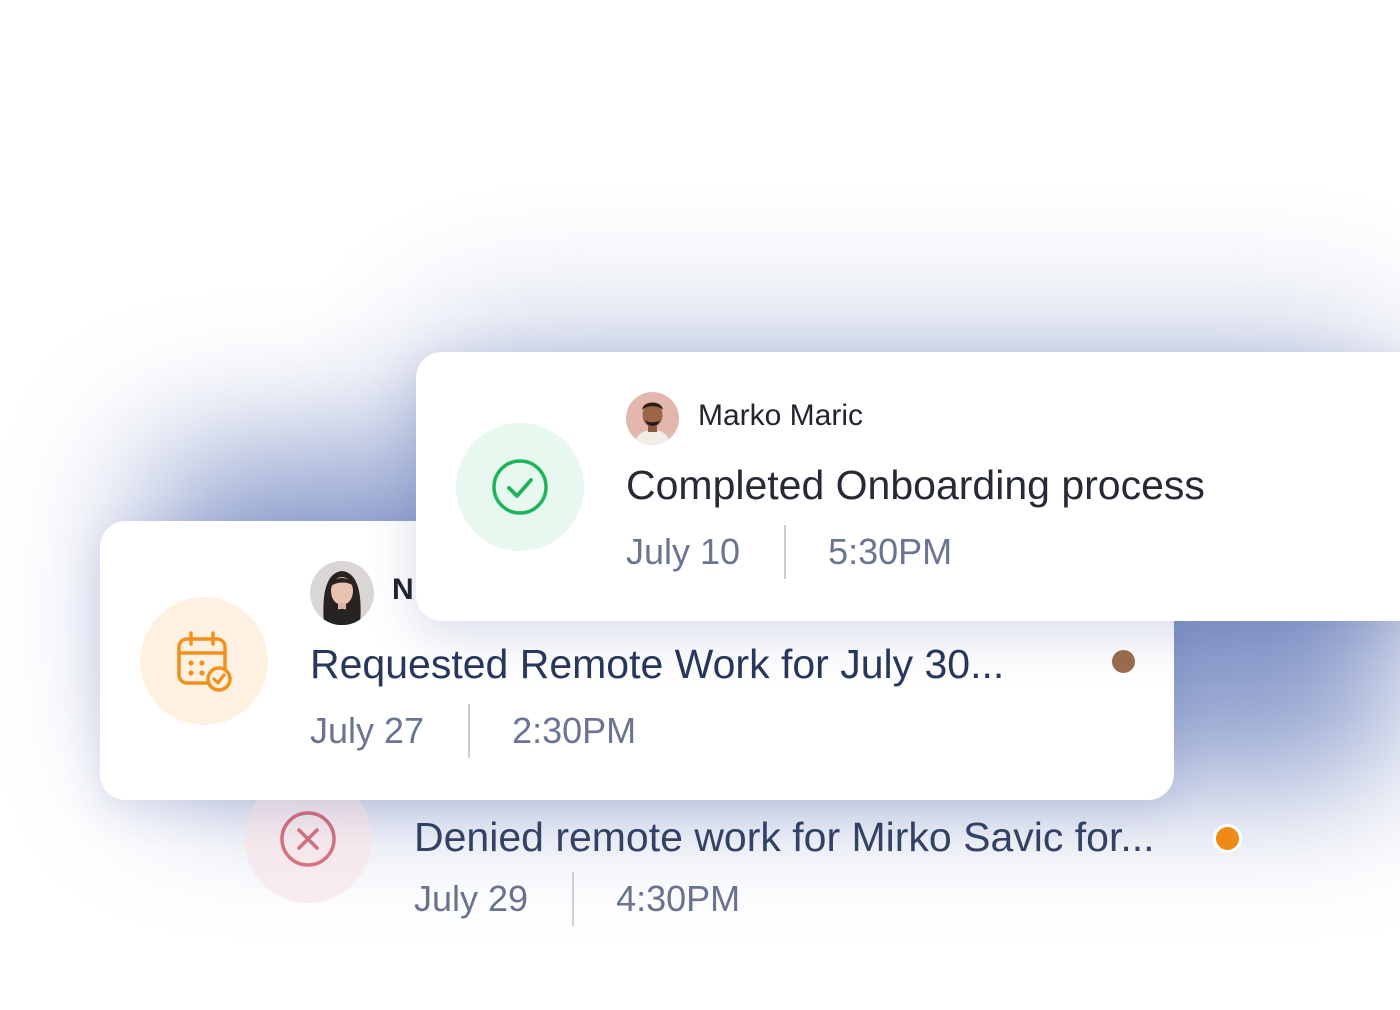 This screenshot has width=1400, height=1010. What do you see at coordinates (781, 415) in the screenshot?
I see `author-name: Marko Maric` at bounding box center [781, 415].